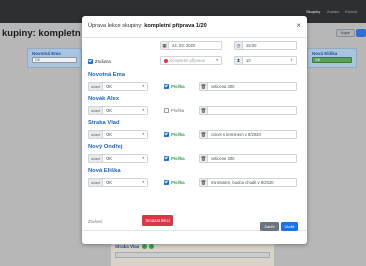 Image resolution: width=366 pixels, height=266 pixels. What do you see at coordinates (351, 11) in the screenshot?
I see `nav-link-rocnik: Ročník` at bounding box center [351, 11].